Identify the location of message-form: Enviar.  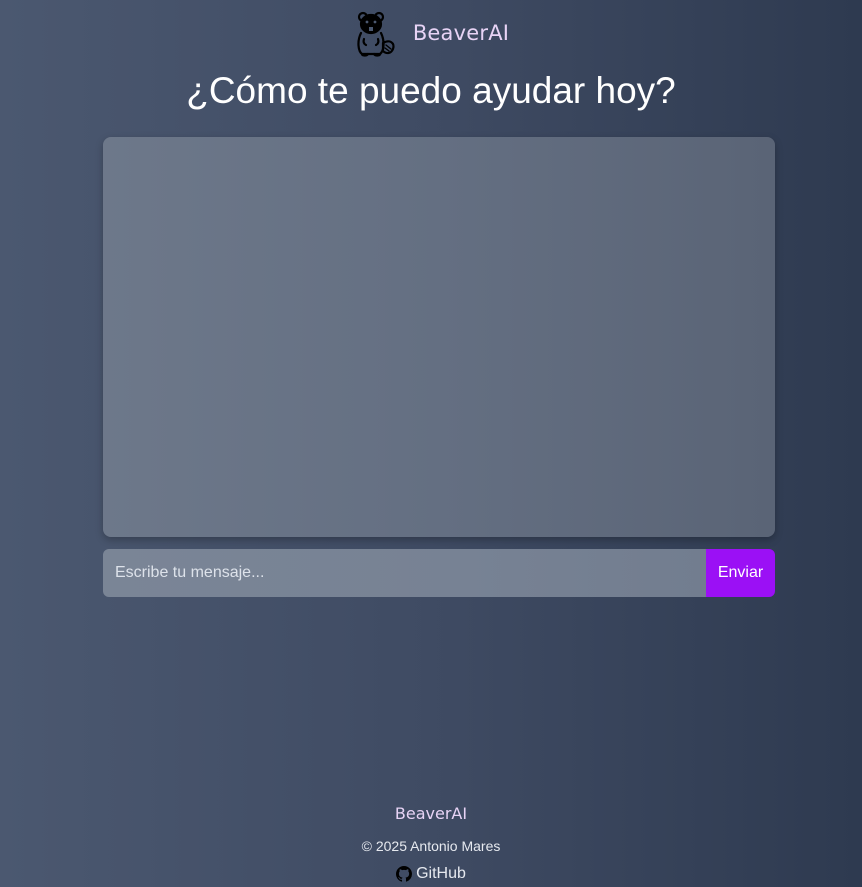
(439, 573).